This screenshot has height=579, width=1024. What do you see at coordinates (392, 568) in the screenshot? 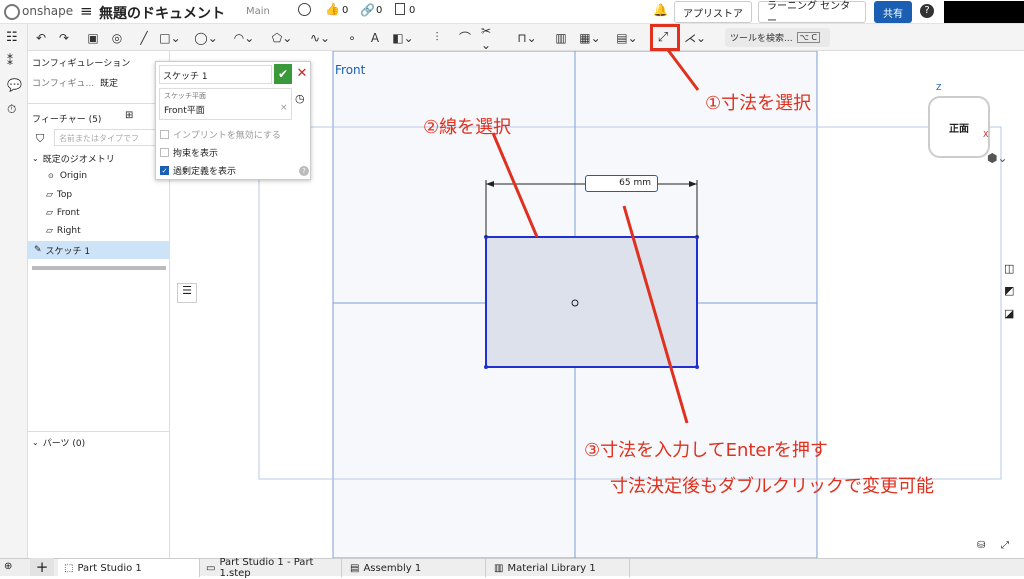
I see `tab-label: Assembly 1` at bounding box center [392, 568].